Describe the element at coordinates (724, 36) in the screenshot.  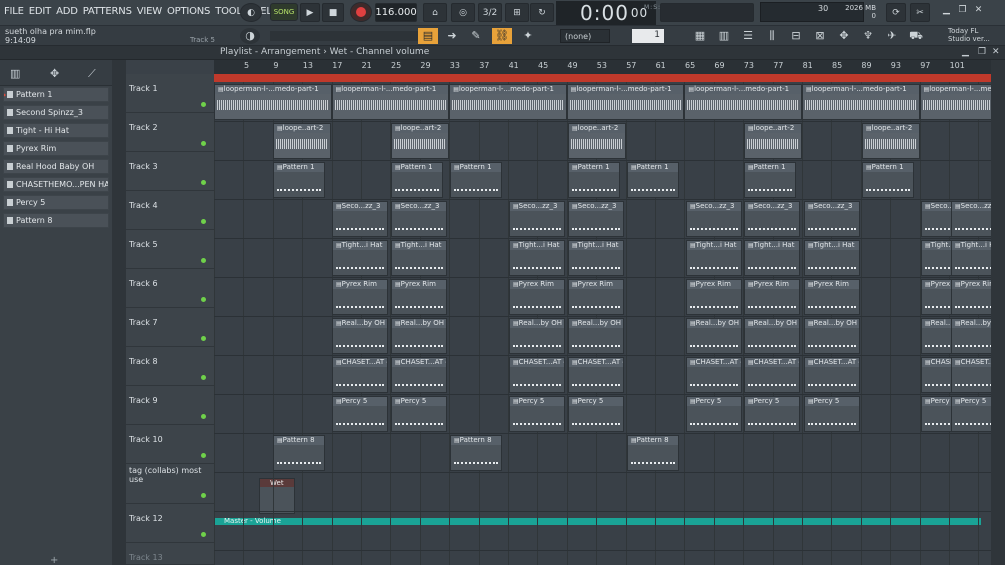
I see `piano-roll-icon: ▥` at that location.